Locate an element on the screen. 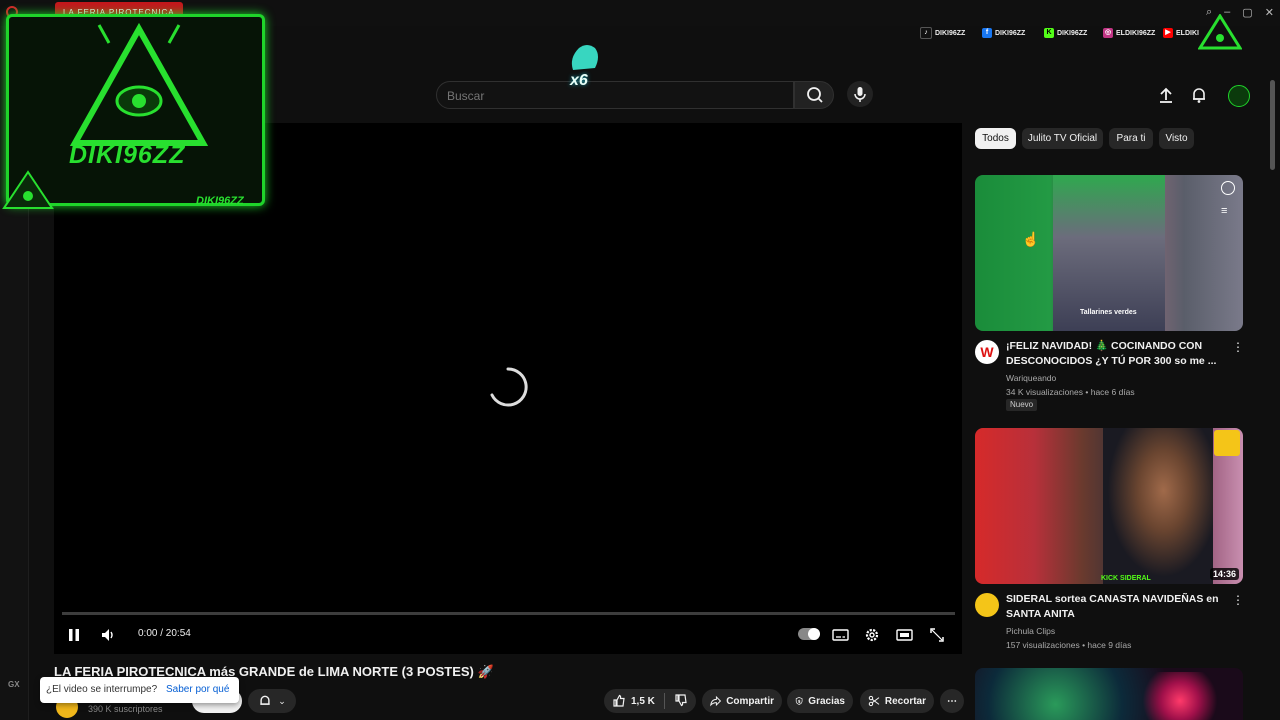 The image size is (1280, 720). thumbs-down-icon is located at coordinates (681, 699).